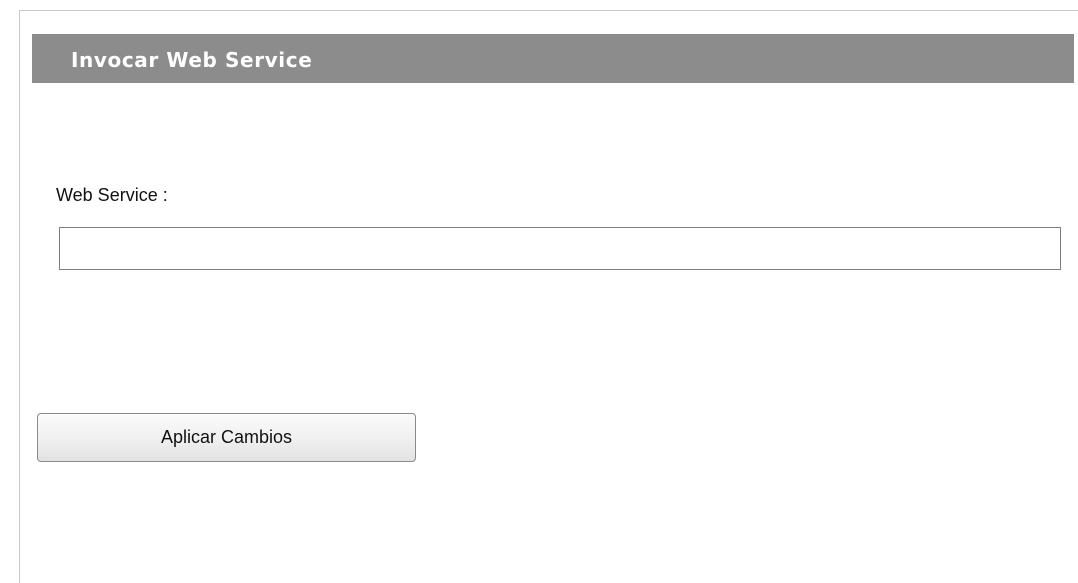 The height and width of the screenshot is (583, 1078). What do you see at coordinates (553, 58) in the screenshot?
I see `section-header: Invocar Web Service` at bounding box center [553, 58].